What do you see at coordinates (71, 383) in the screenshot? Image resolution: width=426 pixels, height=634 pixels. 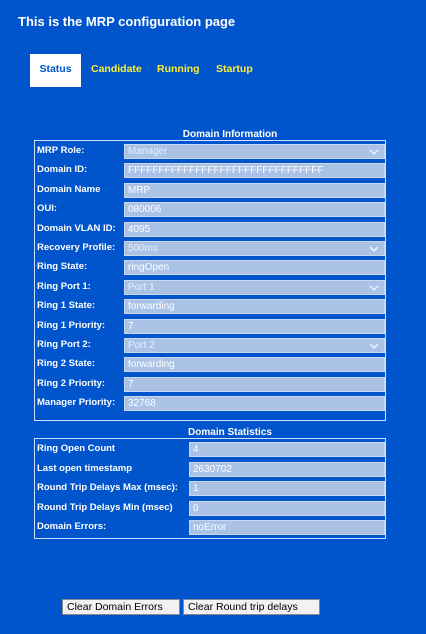 I see `ring-2-priority-label: Ring 2 Priority:` at bounding box center [71, 383].